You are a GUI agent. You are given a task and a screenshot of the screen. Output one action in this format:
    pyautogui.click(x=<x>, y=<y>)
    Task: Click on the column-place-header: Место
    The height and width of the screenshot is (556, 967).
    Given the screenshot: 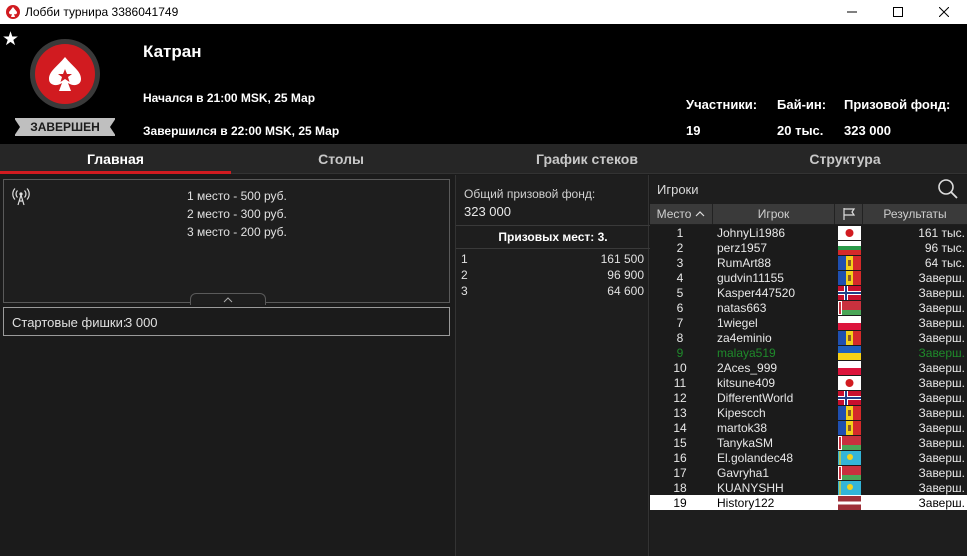 What is the action you would take?
    pyautogui.click(x=681, y=214)
    